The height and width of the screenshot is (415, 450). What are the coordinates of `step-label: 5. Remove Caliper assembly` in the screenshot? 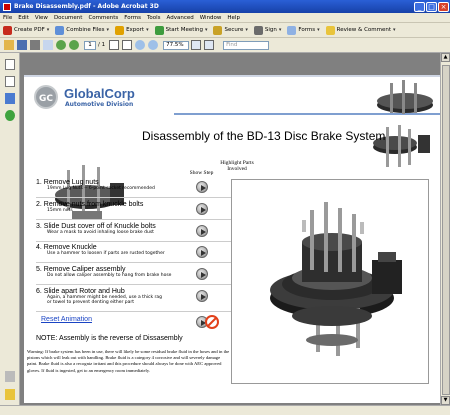 It's located at (81, 269).